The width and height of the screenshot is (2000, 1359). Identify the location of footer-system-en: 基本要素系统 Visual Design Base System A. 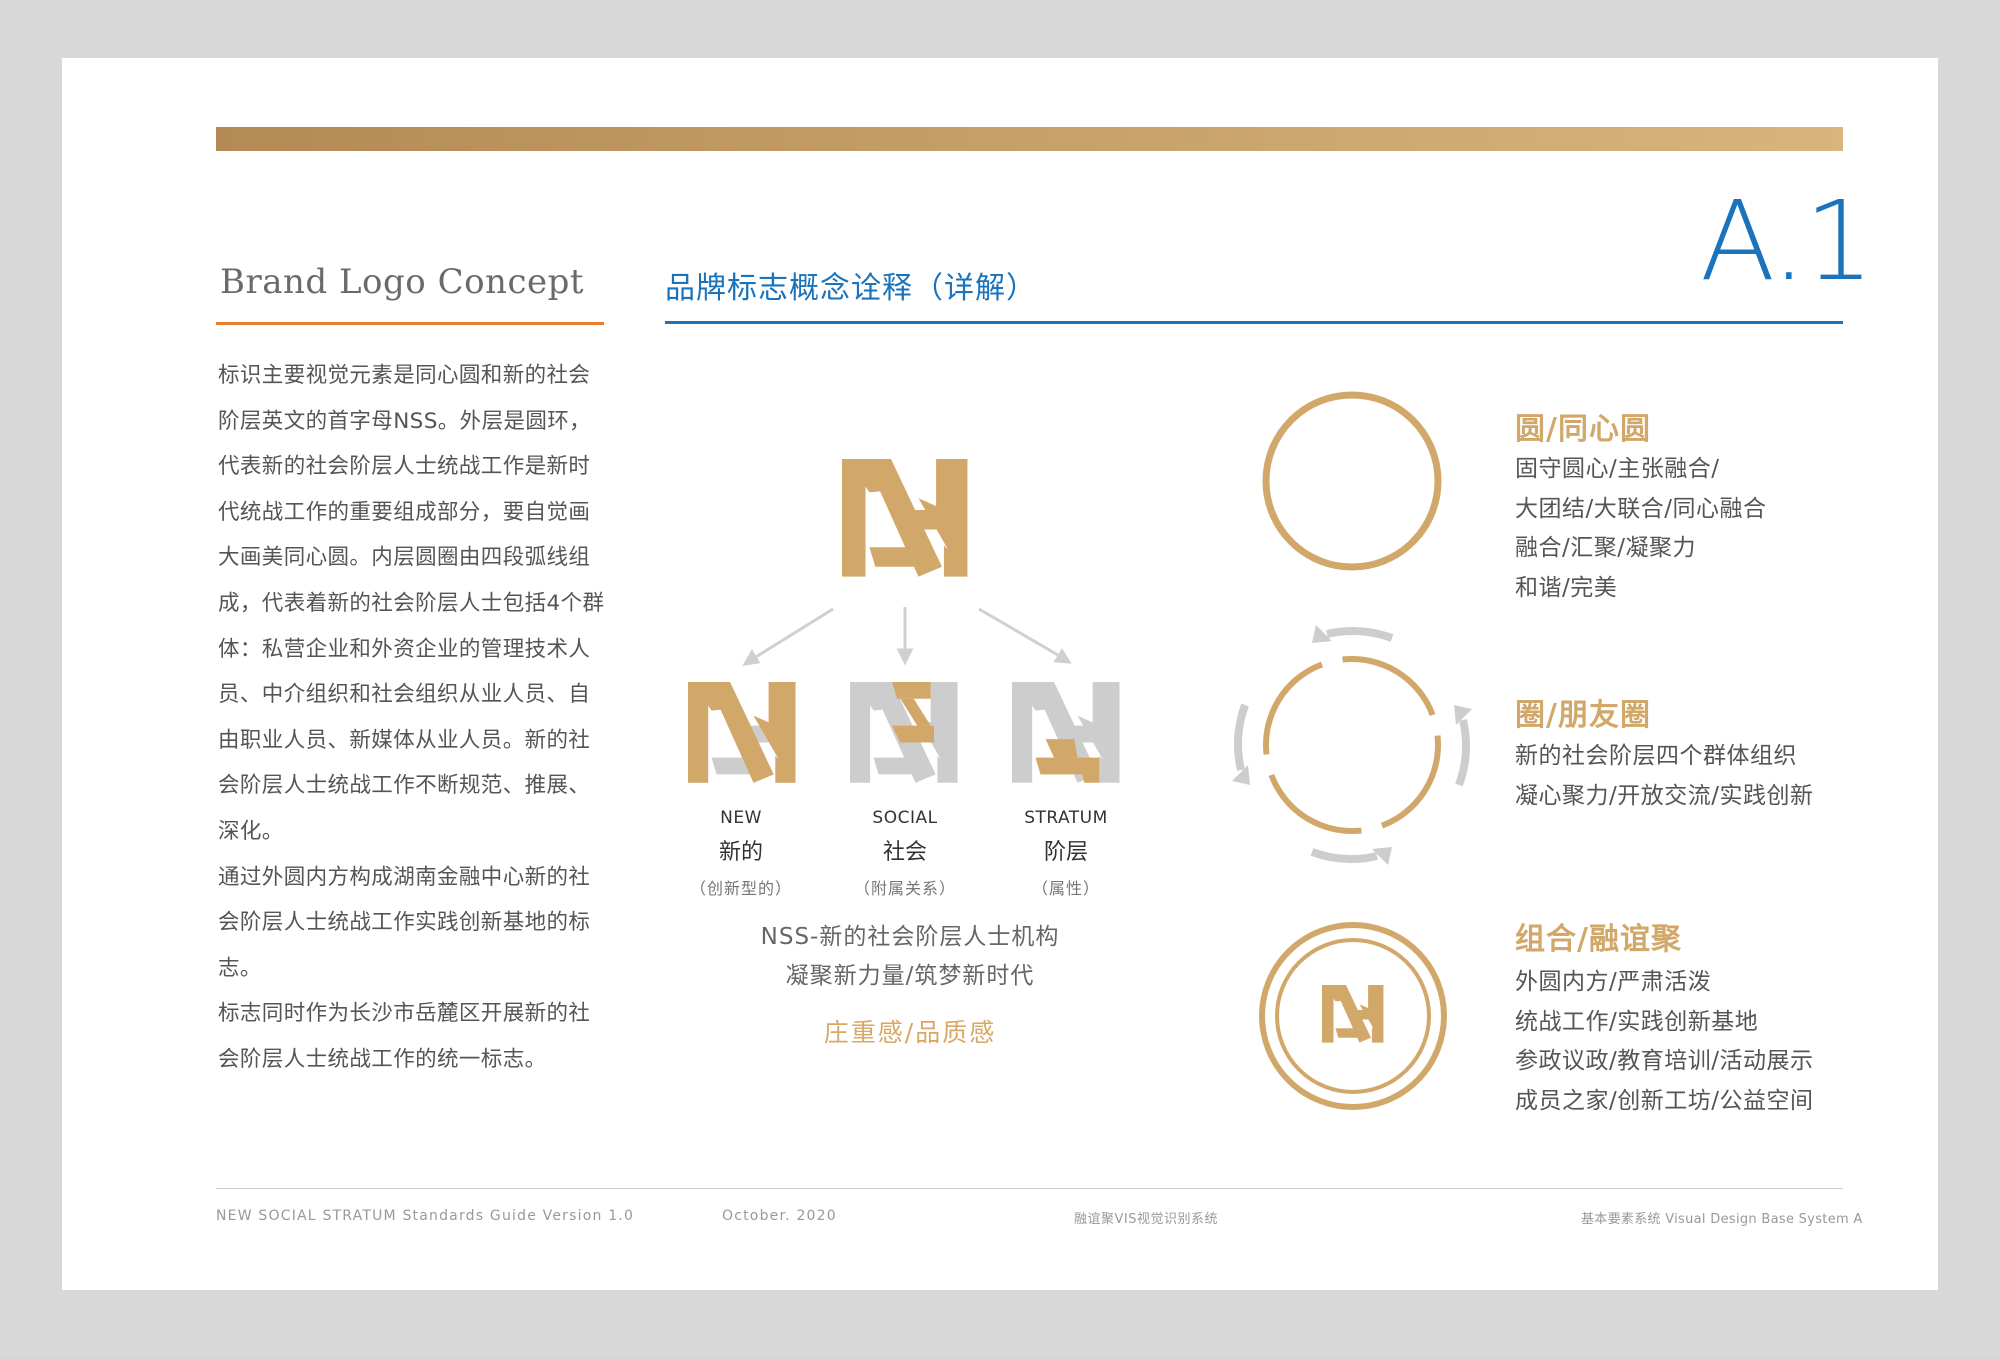
(1722, 1219).